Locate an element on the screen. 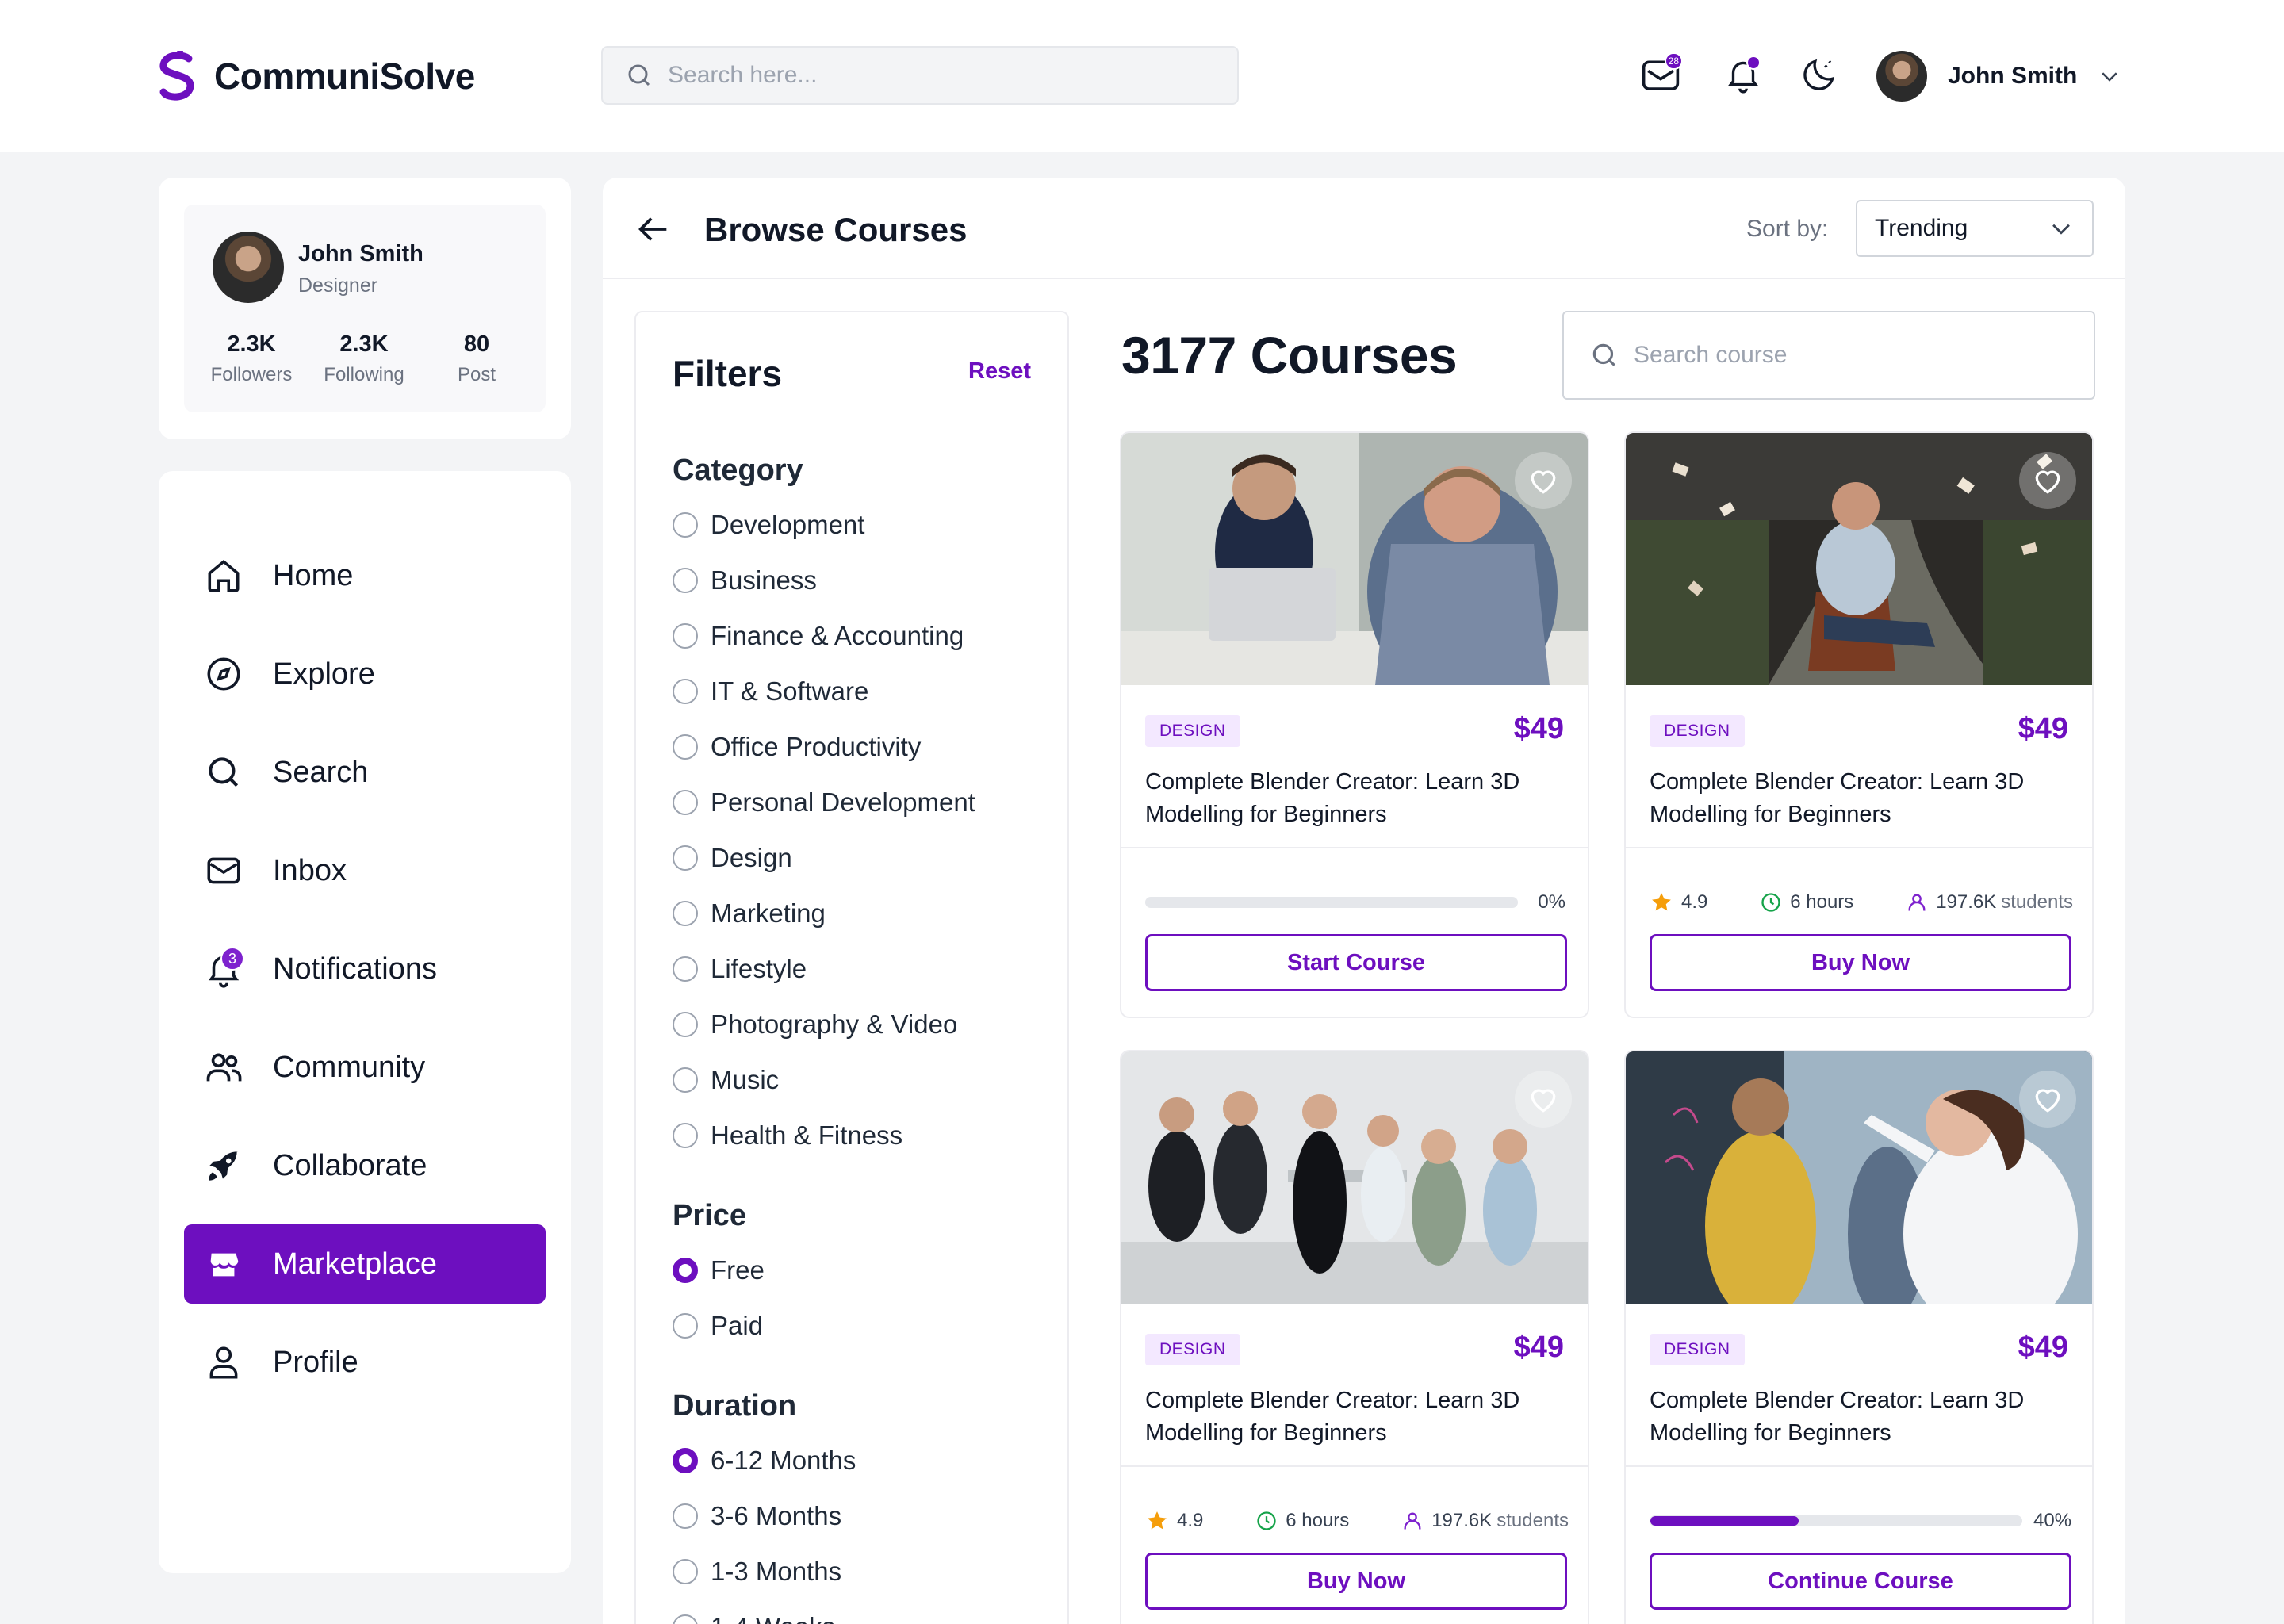 The height and width of the screenshot is (1624, 2284). course-search is located at coordinates (1828, 355).